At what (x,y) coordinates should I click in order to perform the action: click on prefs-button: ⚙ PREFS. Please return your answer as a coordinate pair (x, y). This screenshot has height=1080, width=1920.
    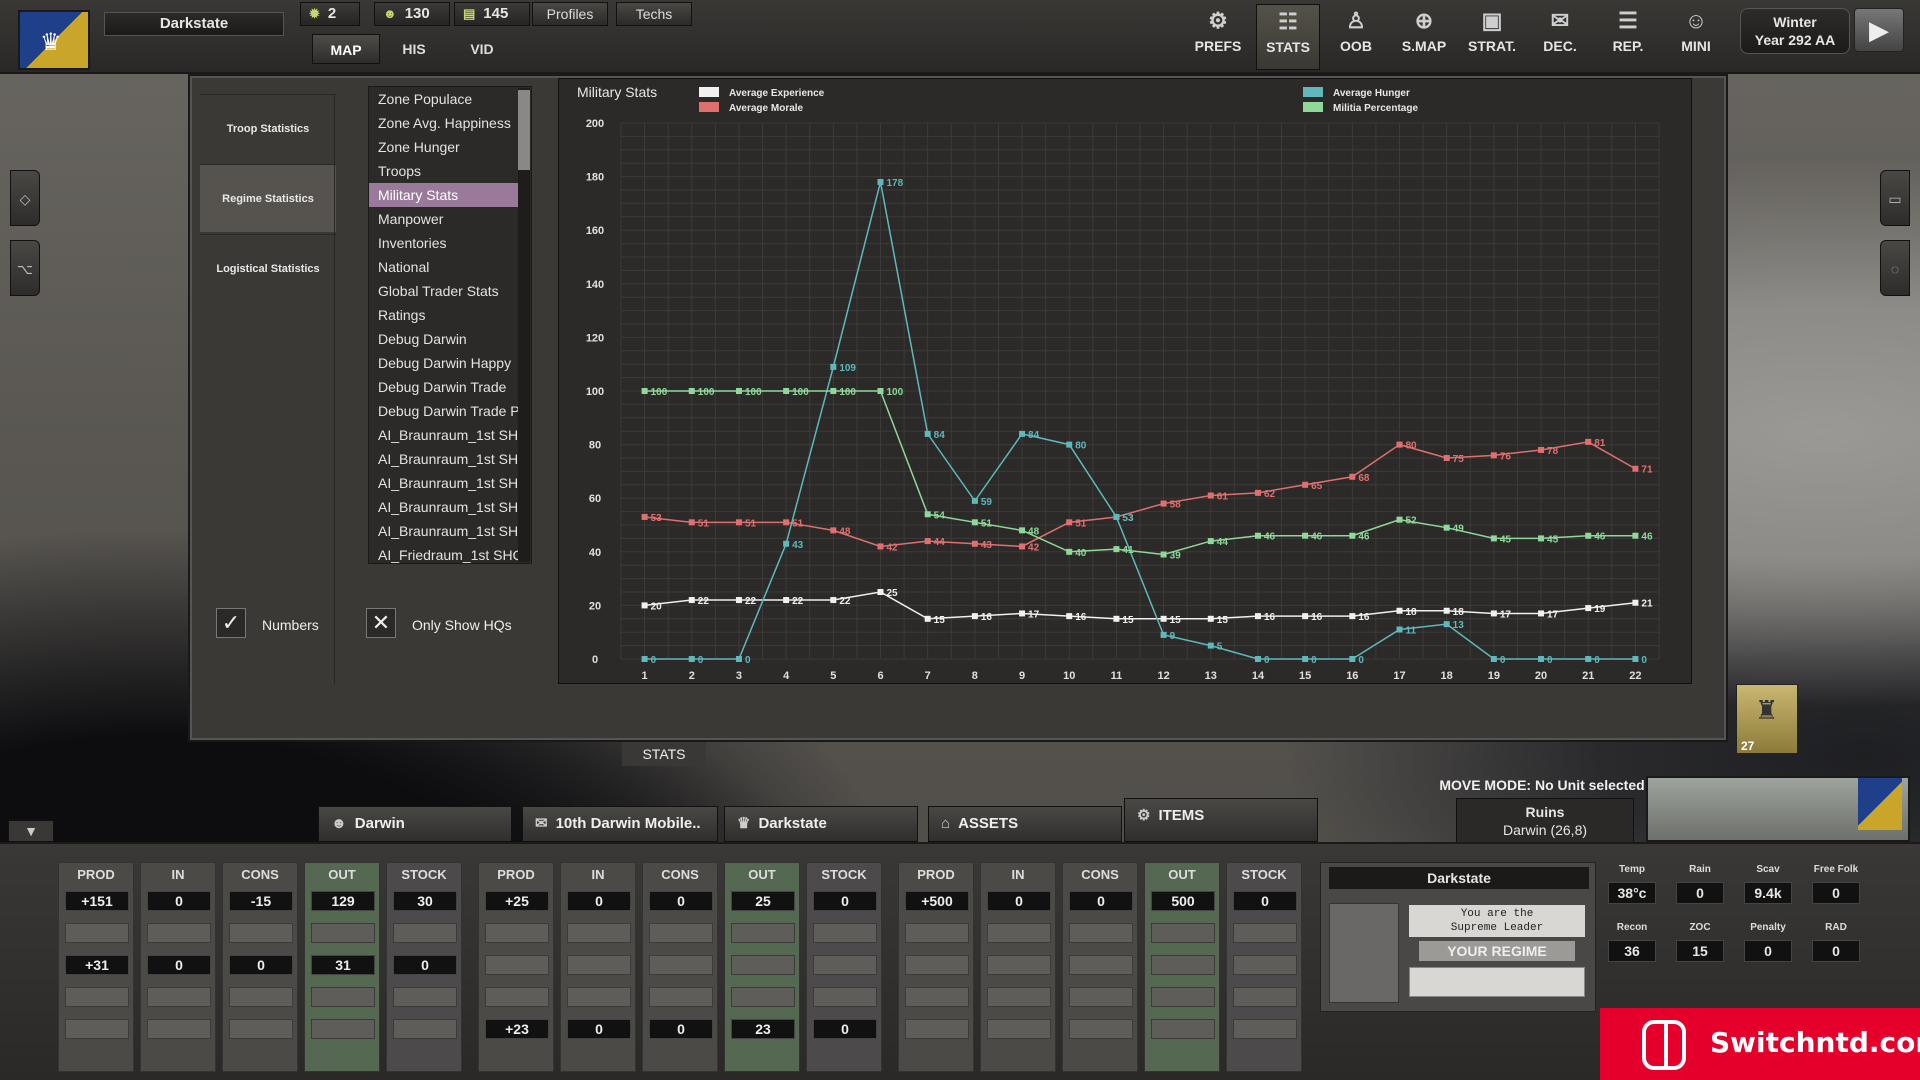
    Looking at the image, I should click on (1218, 37).